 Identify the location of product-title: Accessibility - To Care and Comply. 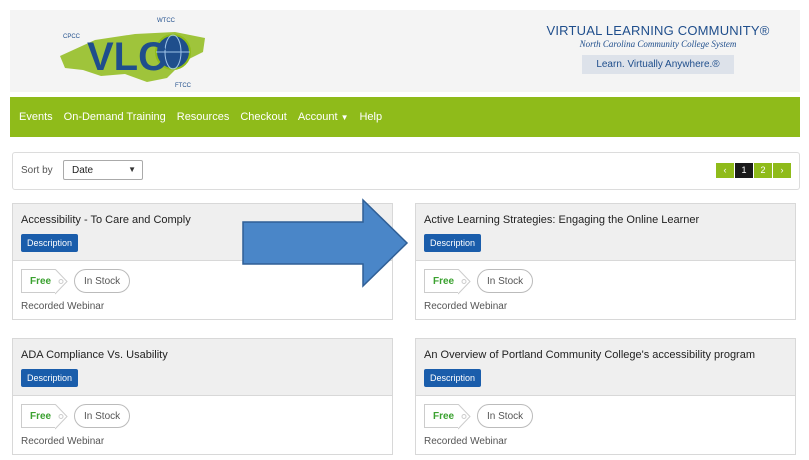
(106, 220).